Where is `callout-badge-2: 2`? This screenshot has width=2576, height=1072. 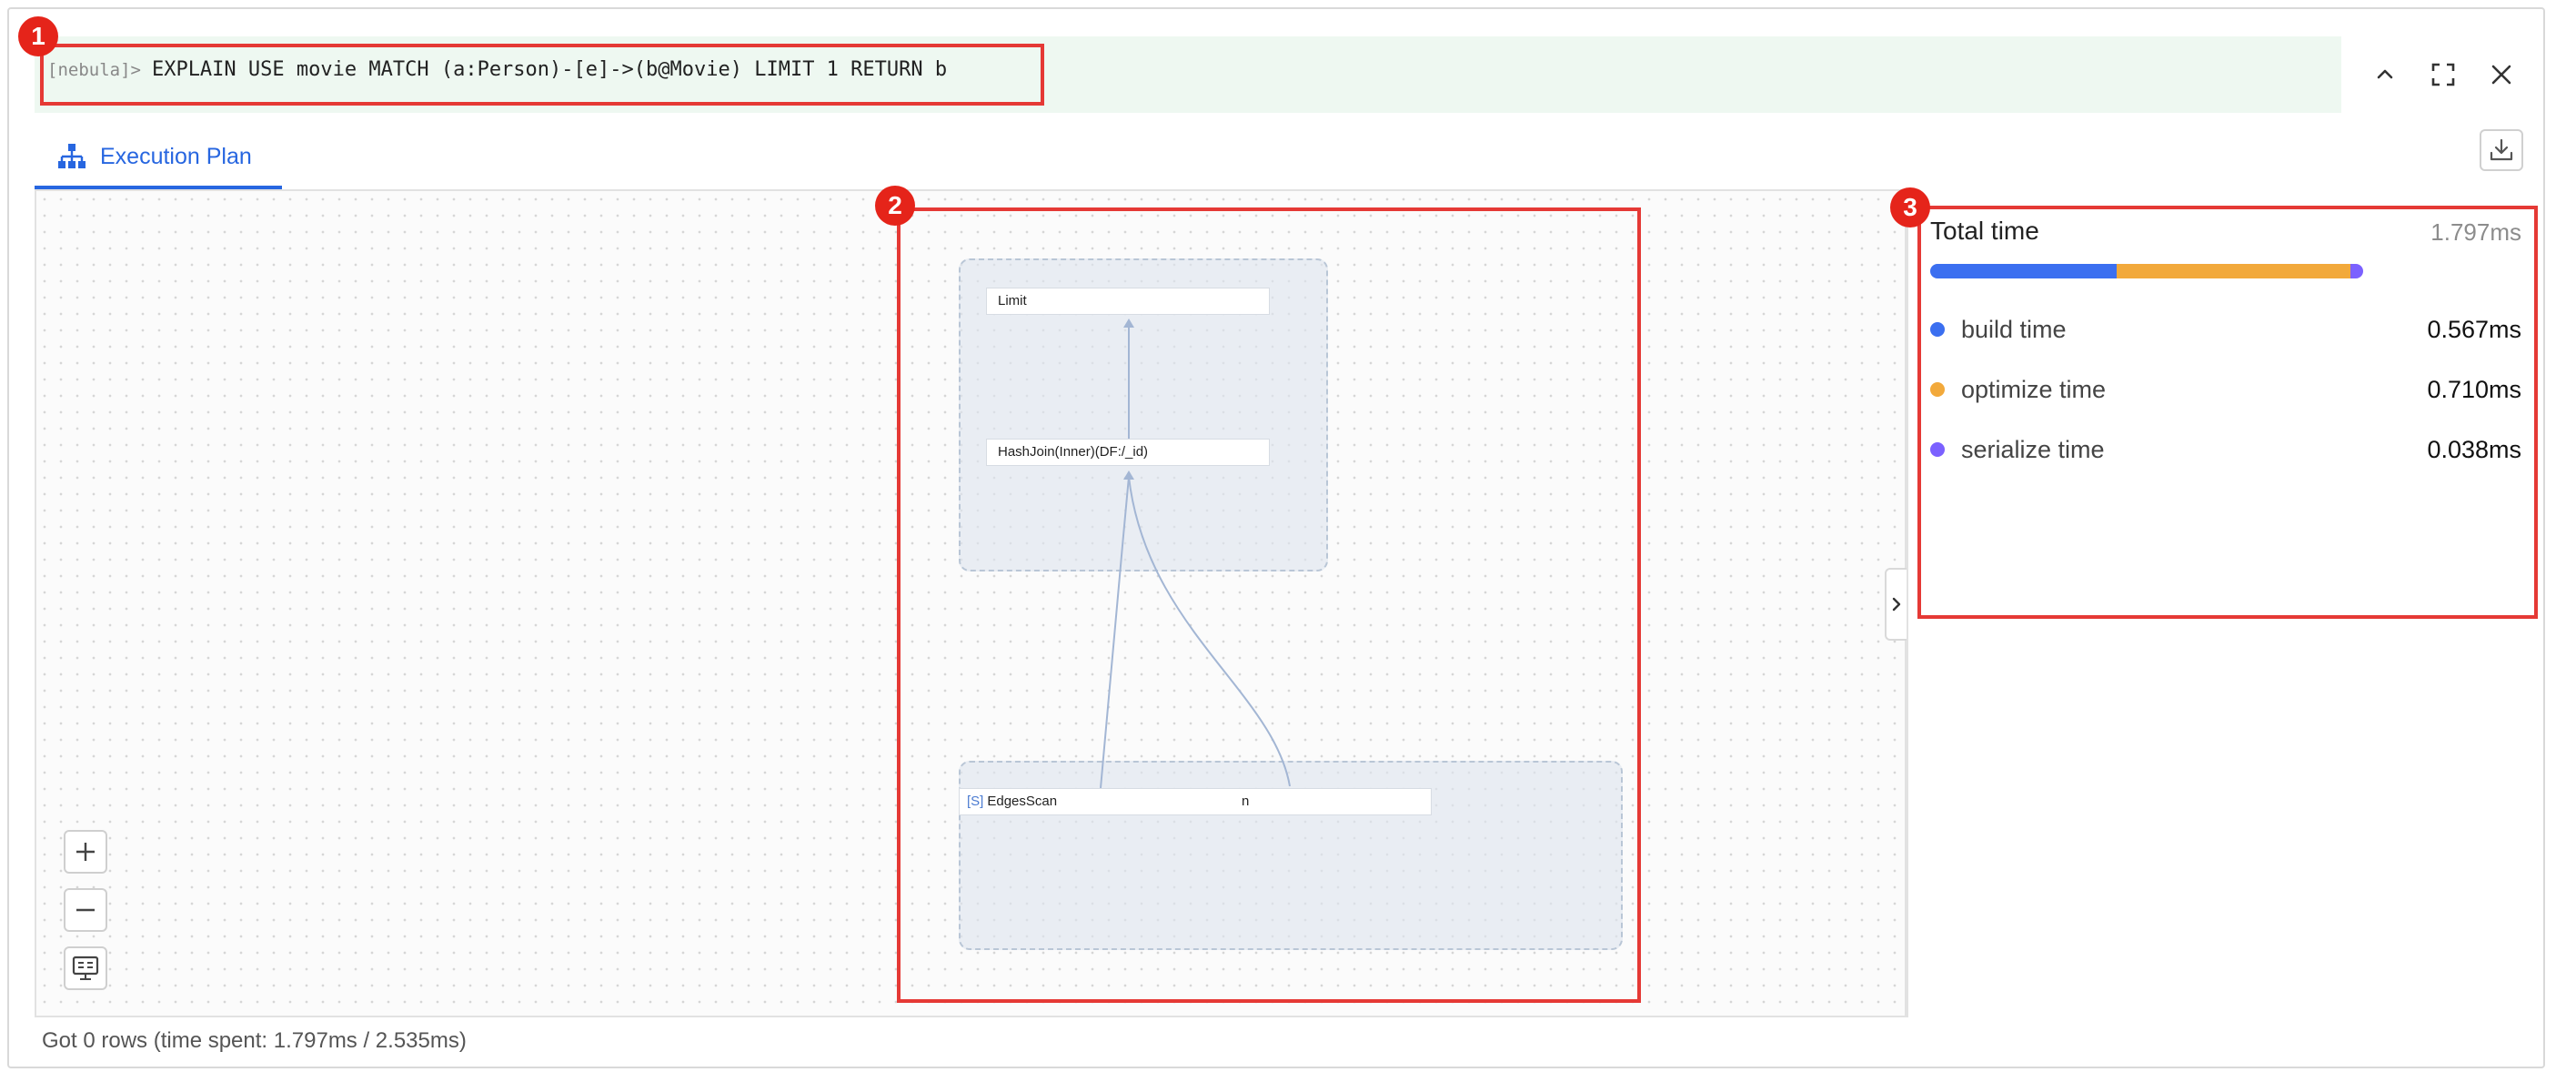
callout-badge-2: 2 is located at coordinates (895, 206).